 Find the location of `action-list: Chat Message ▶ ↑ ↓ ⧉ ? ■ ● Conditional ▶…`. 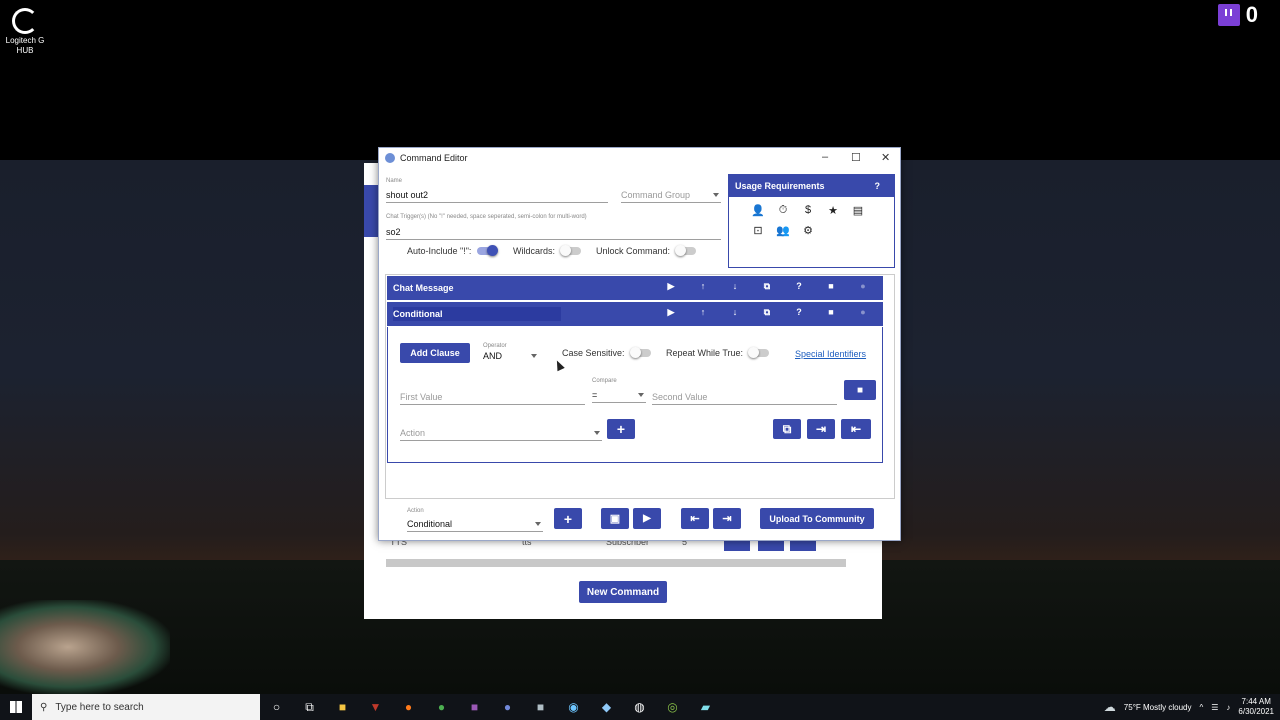

action-list: Chat Message ▶ ↑ ↓ ⧉ ? ■ ● Conditional ▶… is located at coordinates (640, 386).